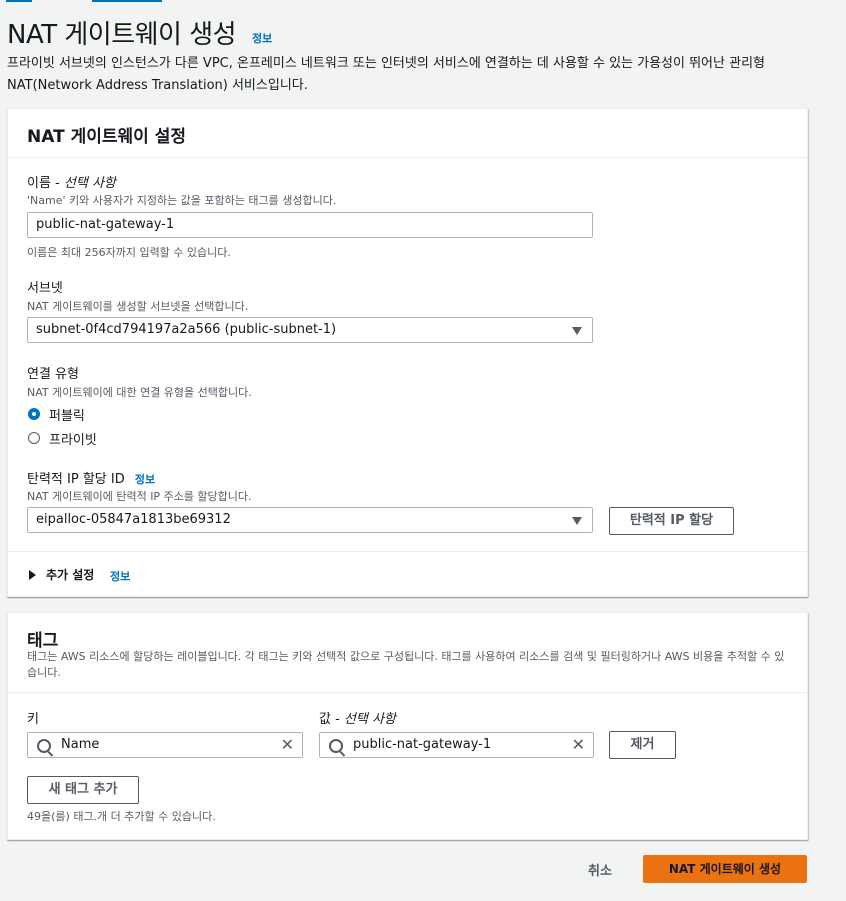 The width and height of the screenshot is (846, 901). I want to click on name-input: public-nat-gateway-1, so click(310, 225).